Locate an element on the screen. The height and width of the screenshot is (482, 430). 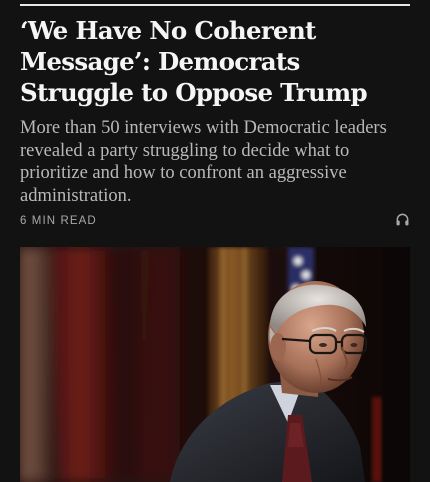
headphones-icon is located at coordinates (402, 222).